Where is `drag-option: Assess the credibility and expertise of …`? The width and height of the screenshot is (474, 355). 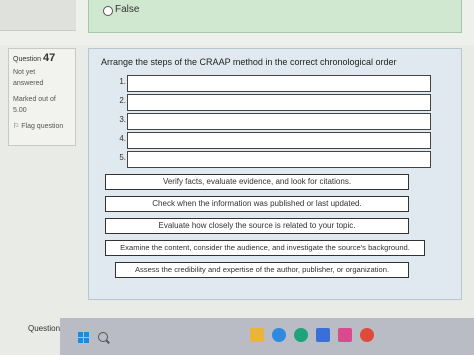 drag-option: Assess the credibility and expertise of … is located at coordinates (262, 270).